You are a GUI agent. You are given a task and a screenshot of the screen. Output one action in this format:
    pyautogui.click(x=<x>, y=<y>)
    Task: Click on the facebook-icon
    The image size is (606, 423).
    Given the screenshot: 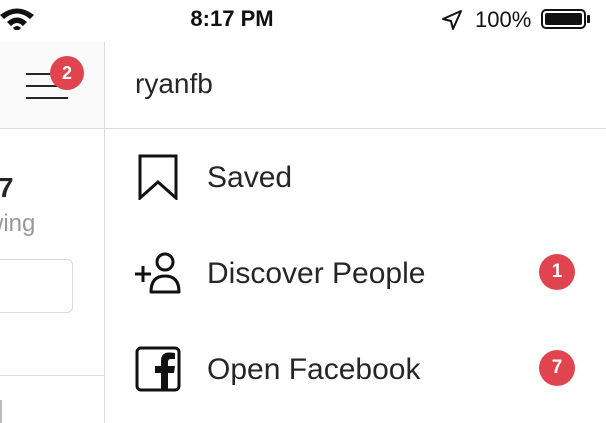 What is the action you would take?
    pyautogui.click(x=158, y=369)
    